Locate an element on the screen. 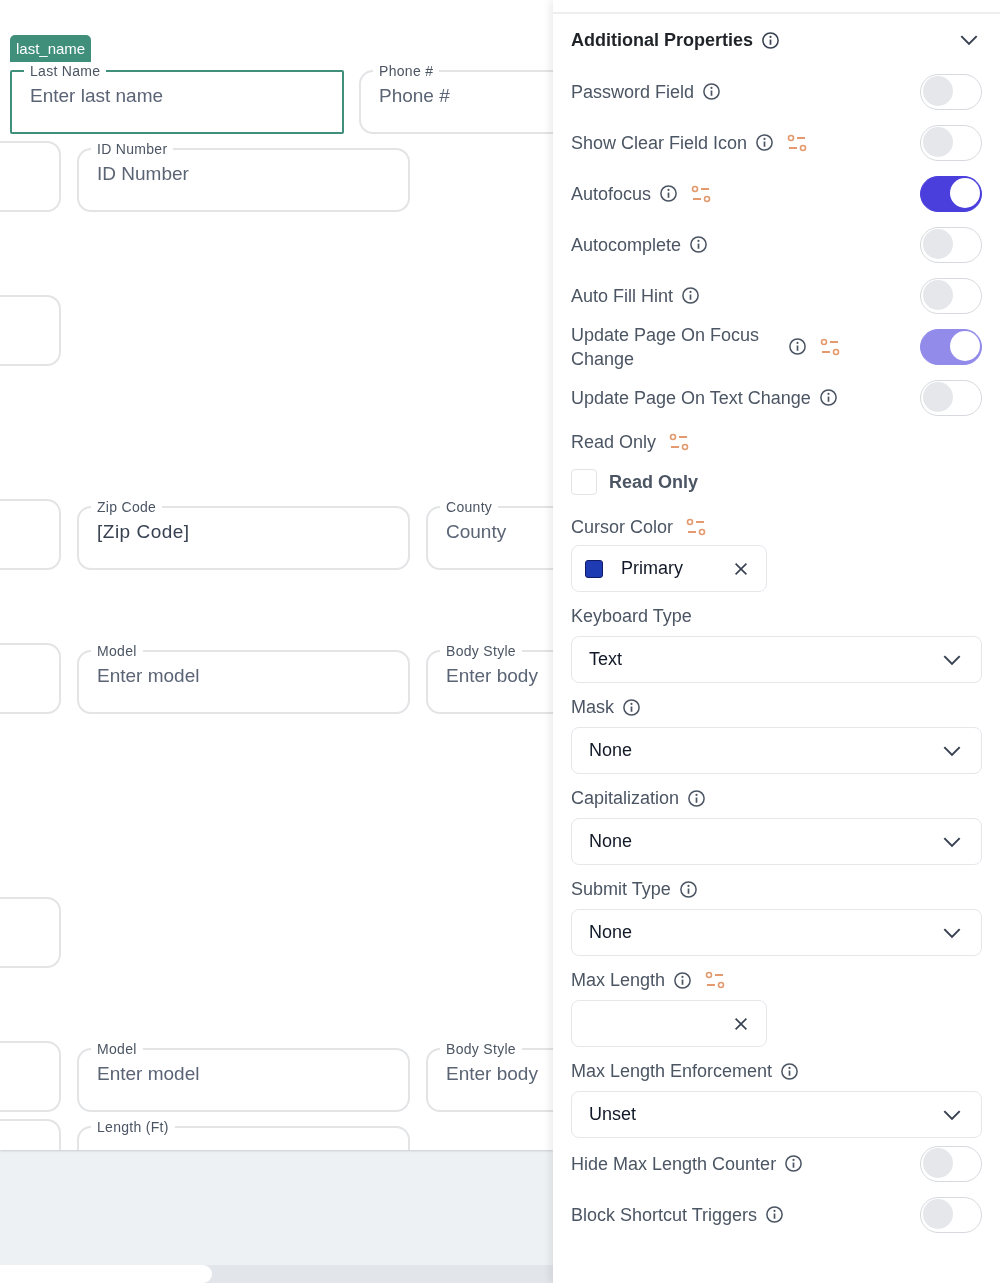  field-label: County is located at coordinates (469, 507).